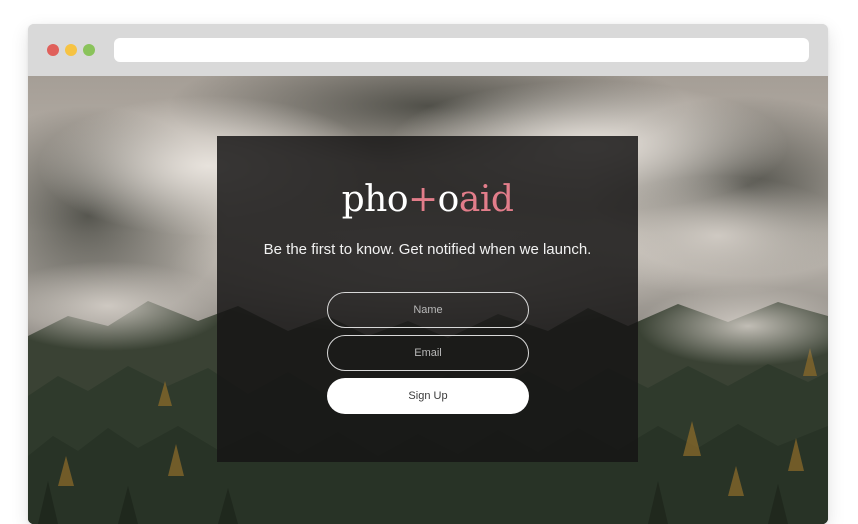 This screenshot has height=524, width=858. Describe the element at coordinates (428, 310) in the screenshot. I see `name-input` at that location.